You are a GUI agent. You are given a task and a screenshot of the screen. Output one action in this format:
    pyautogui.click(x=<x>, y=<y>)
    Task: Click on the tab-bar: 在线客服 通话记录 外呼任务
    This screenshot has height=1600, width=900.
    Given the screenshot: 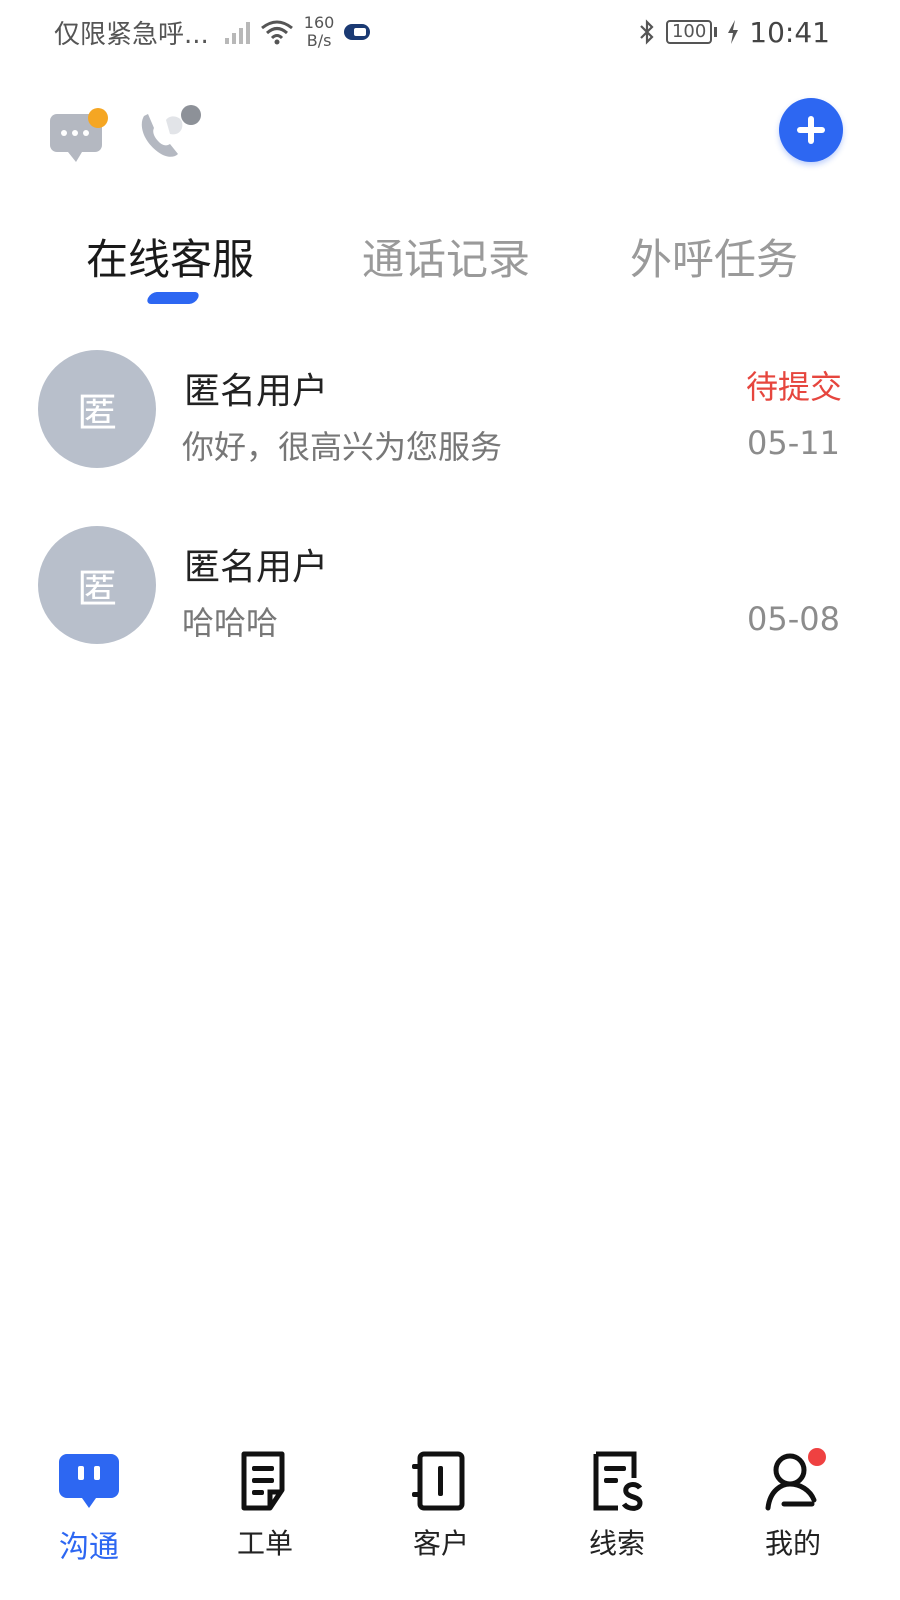 What is the action you would take?
    pyautogui.click(x=450, y=271)
    